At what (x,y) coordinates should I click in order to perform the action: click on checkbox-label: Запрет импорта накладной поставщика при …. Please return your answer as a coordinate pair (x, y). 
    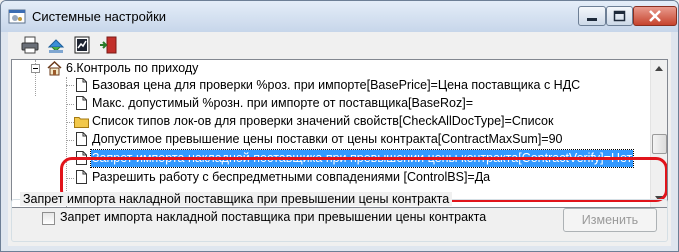
    Looking at the image, I should click on (273, 217).